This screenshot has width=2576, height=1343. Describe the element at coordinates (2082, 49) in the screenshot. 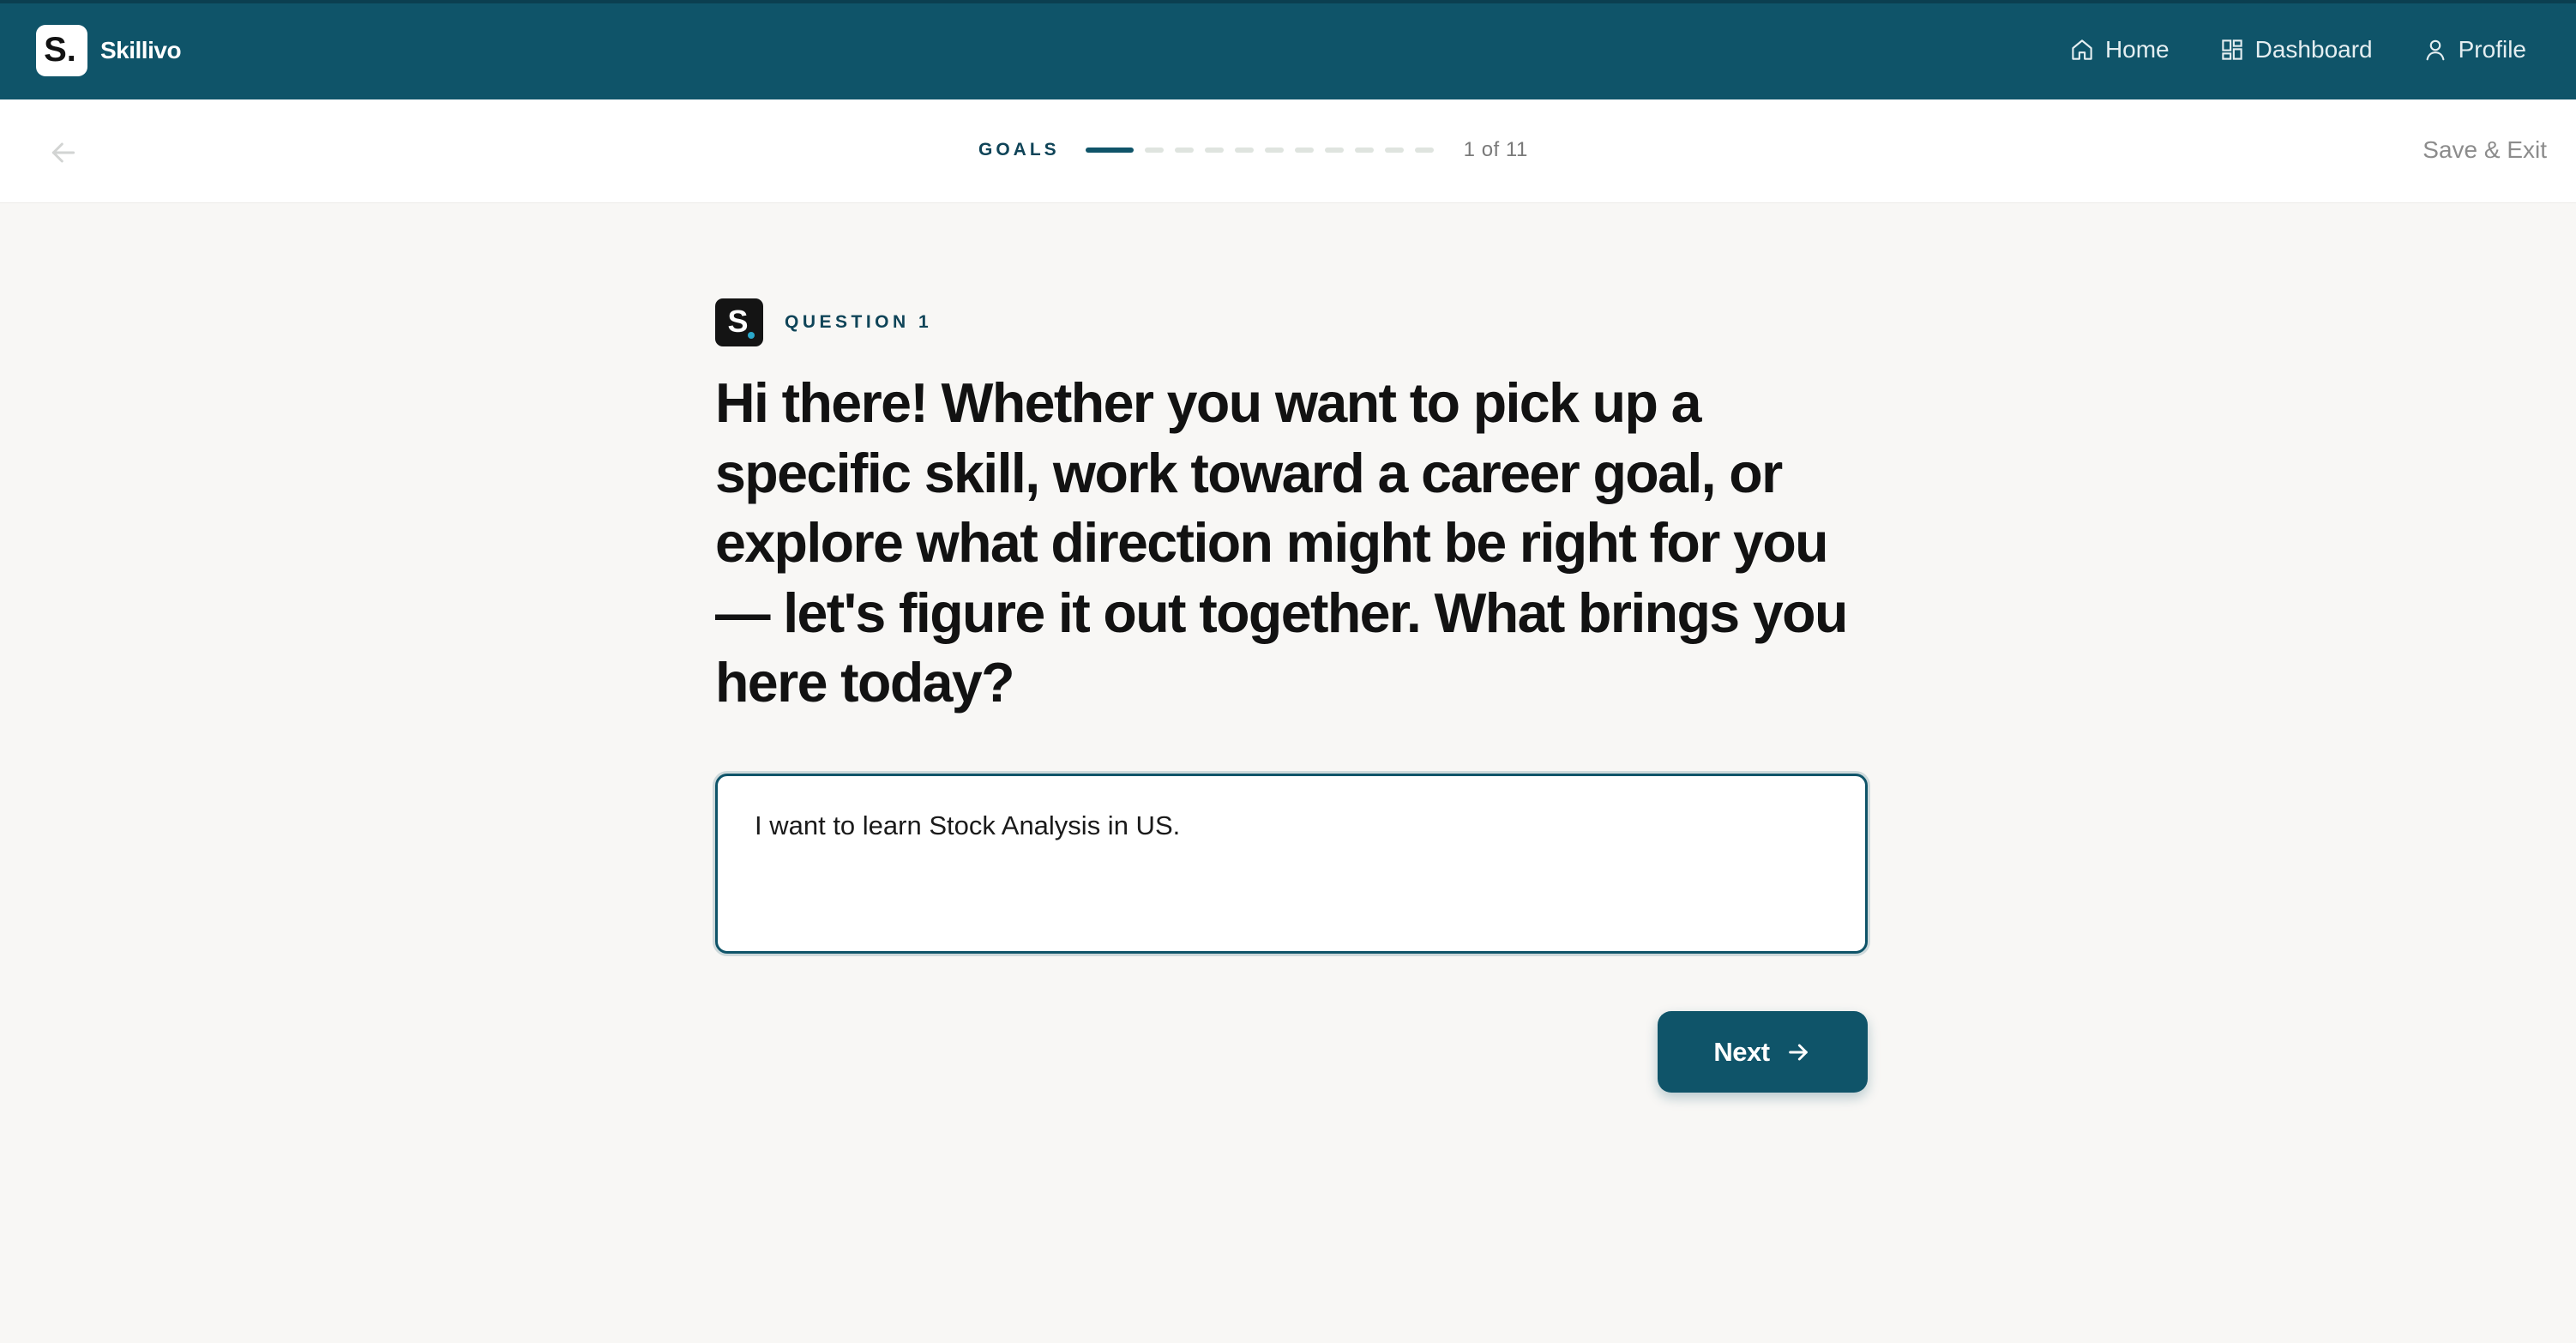

I see `home-icon` at that location.